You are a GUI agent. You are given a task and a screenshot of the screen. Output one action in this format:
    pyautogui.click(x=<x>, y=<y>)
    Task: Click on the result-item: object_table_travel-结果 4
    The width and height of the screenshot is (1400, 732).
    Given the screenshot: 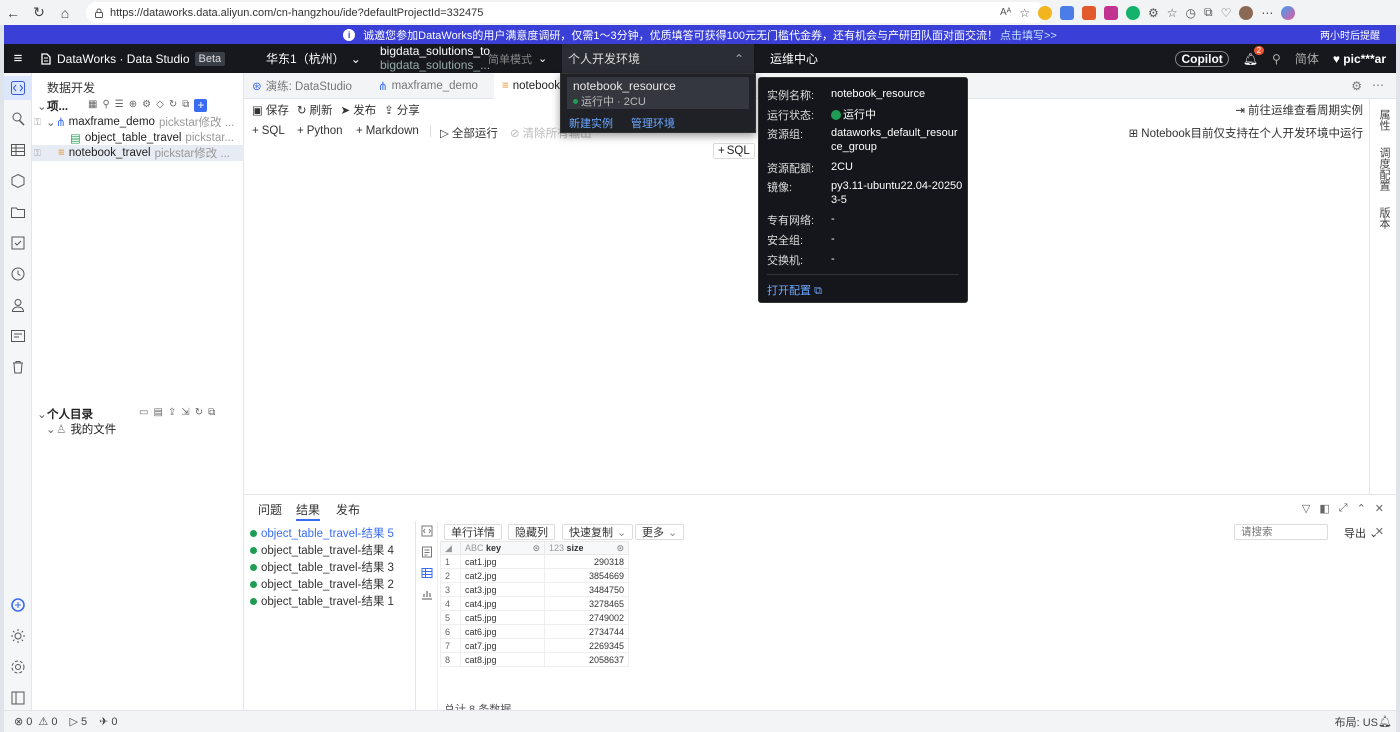 What is the action you would take?
    pyautogui.click(x=322, y=550)
    